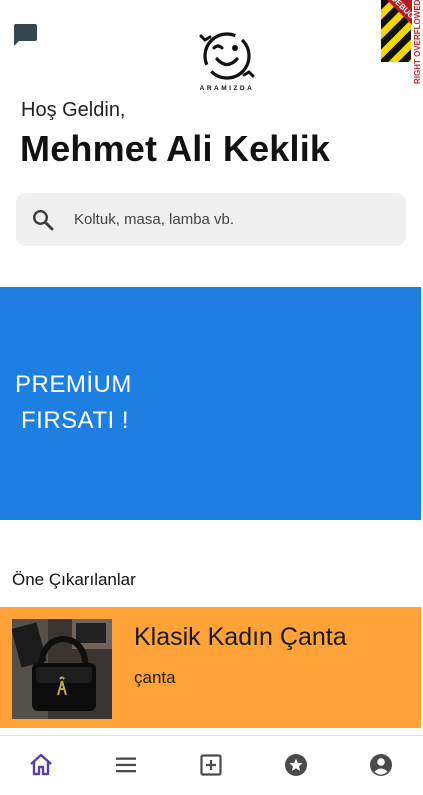  I want to click on app-logo: ARAMIZDA, so click(227, 62).